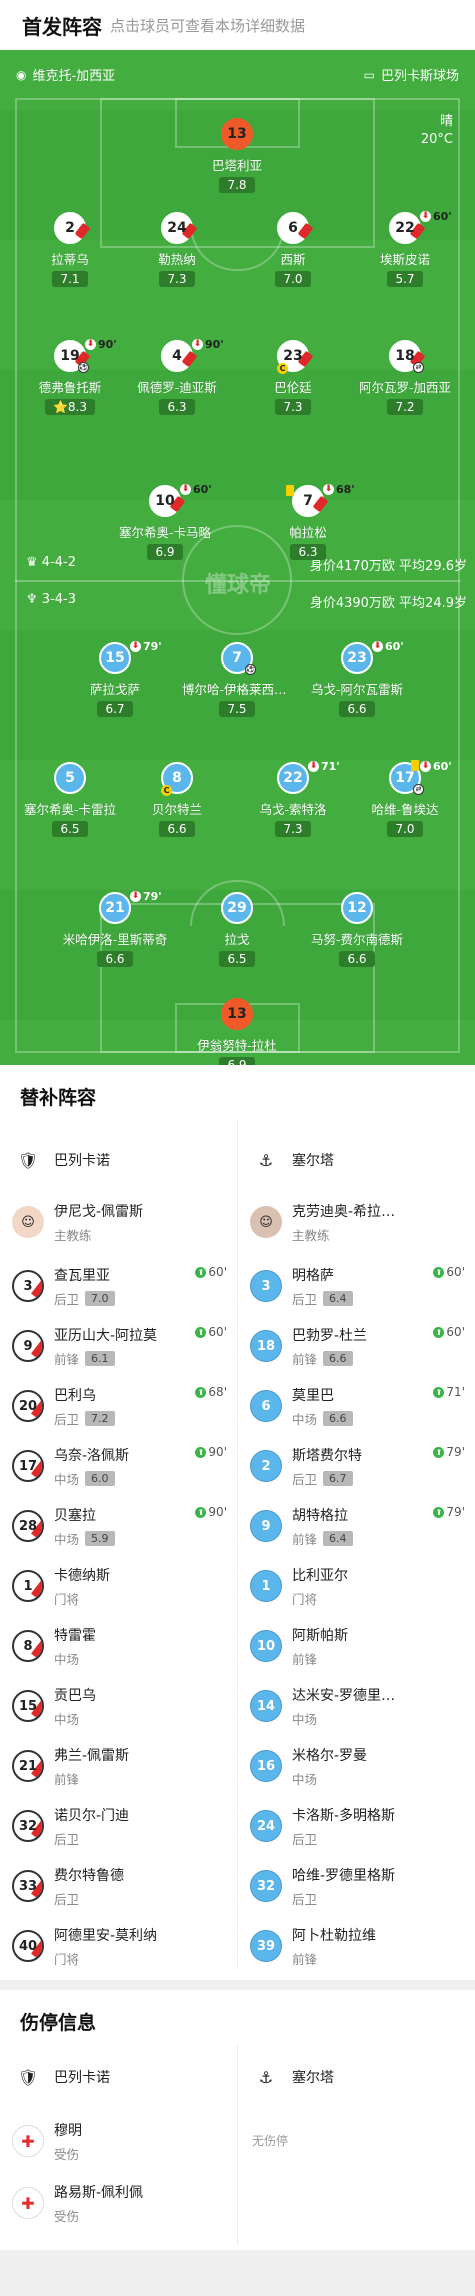  I want to click on team-header-right: ⚓ 塞尔塔, so click(357, 1160).